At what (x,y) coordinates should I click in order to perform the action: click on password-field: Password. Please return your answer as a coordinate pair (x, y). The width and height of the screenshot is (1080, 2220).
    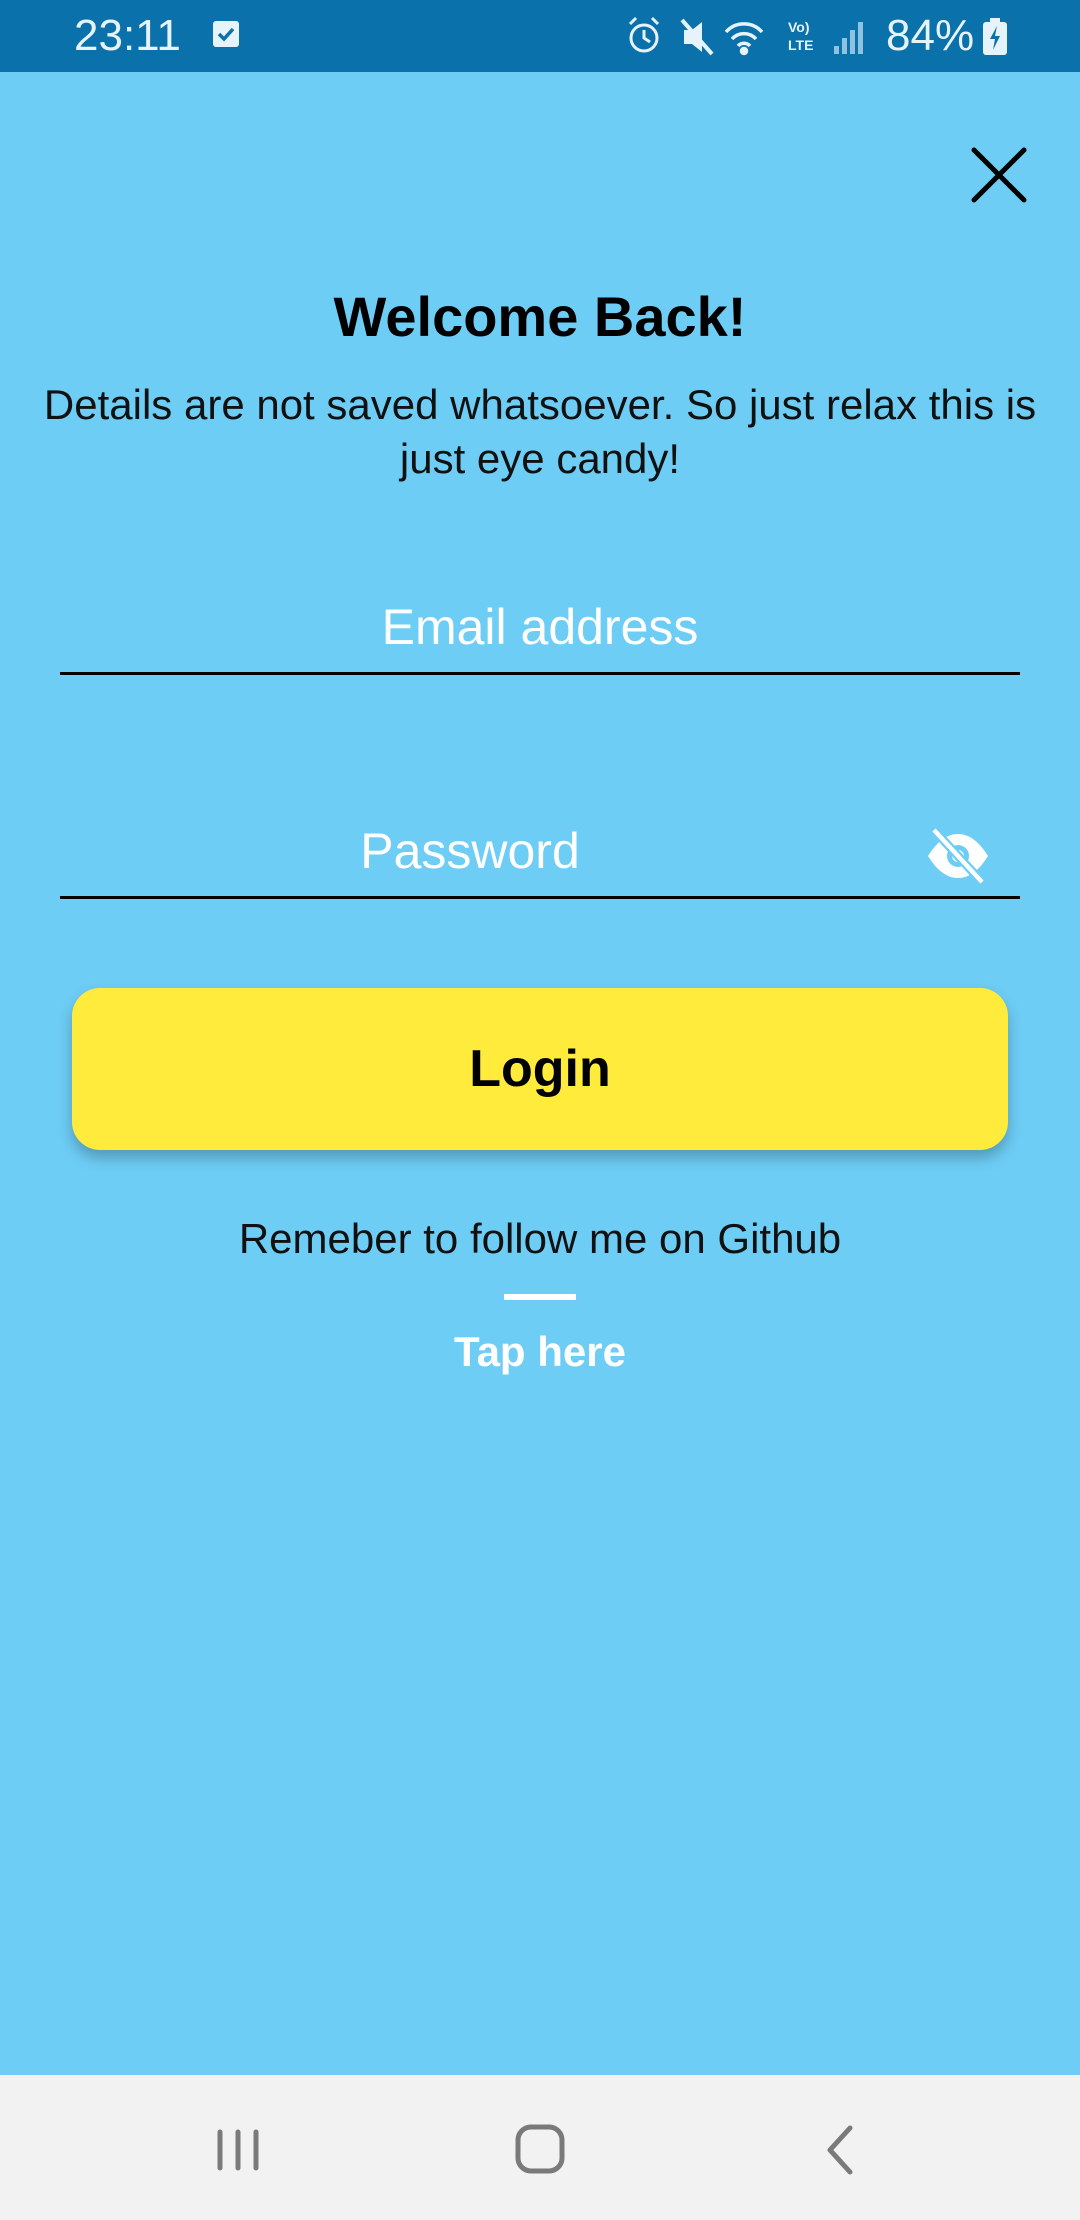
    Looking at the image, I should click on (540, 852).